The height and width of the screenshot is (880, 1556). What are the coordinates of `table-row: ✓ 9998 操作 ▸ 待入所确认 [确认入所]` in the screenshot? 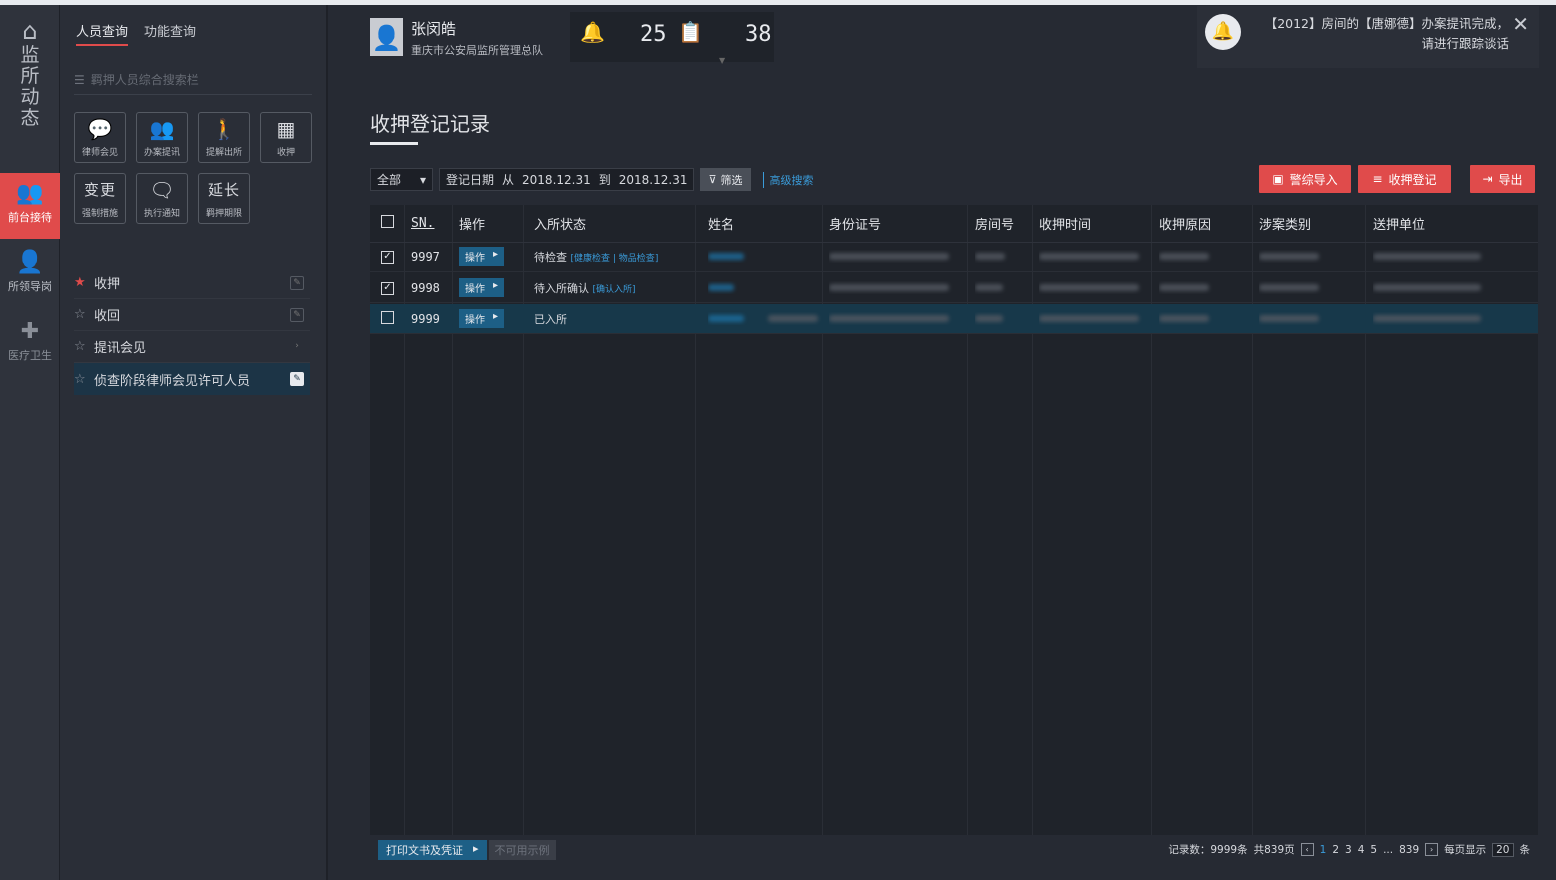 It's located at (954, 288).